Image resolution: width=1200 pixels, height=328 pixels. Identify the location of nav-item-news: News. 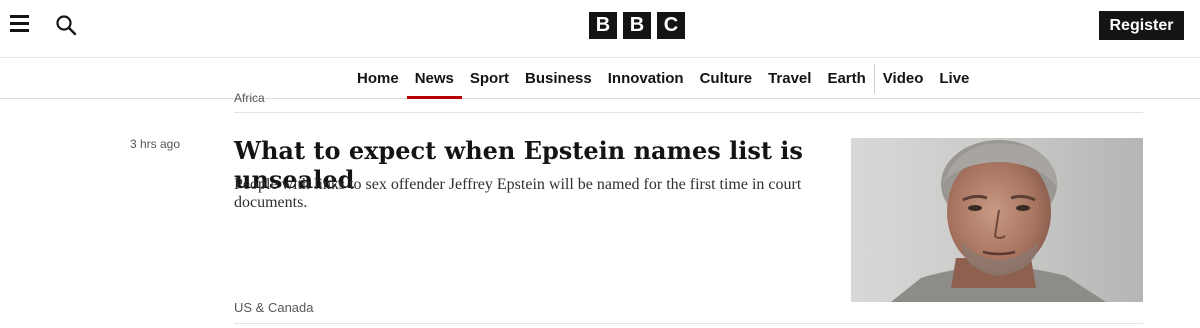
(434, 78).